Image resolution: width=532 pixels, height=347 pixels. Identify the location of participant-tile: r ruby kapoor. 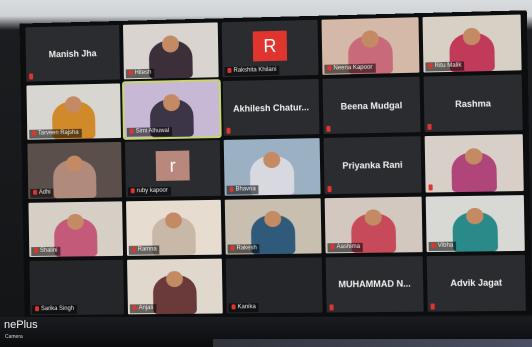
(173, 168).